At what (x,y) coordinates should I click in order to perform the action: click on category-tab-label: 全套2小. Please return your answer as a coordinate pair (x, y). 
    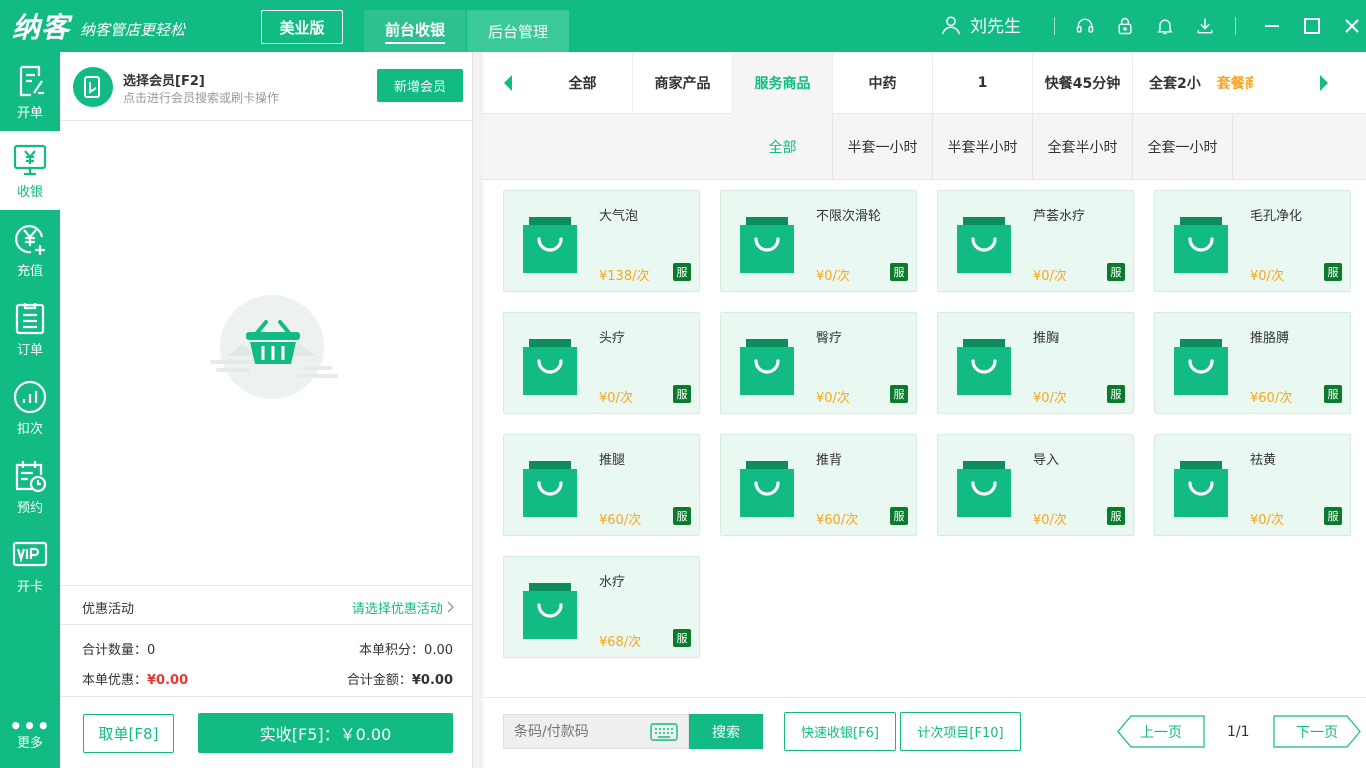
    Looking at the image, I should click on (1175, 84).